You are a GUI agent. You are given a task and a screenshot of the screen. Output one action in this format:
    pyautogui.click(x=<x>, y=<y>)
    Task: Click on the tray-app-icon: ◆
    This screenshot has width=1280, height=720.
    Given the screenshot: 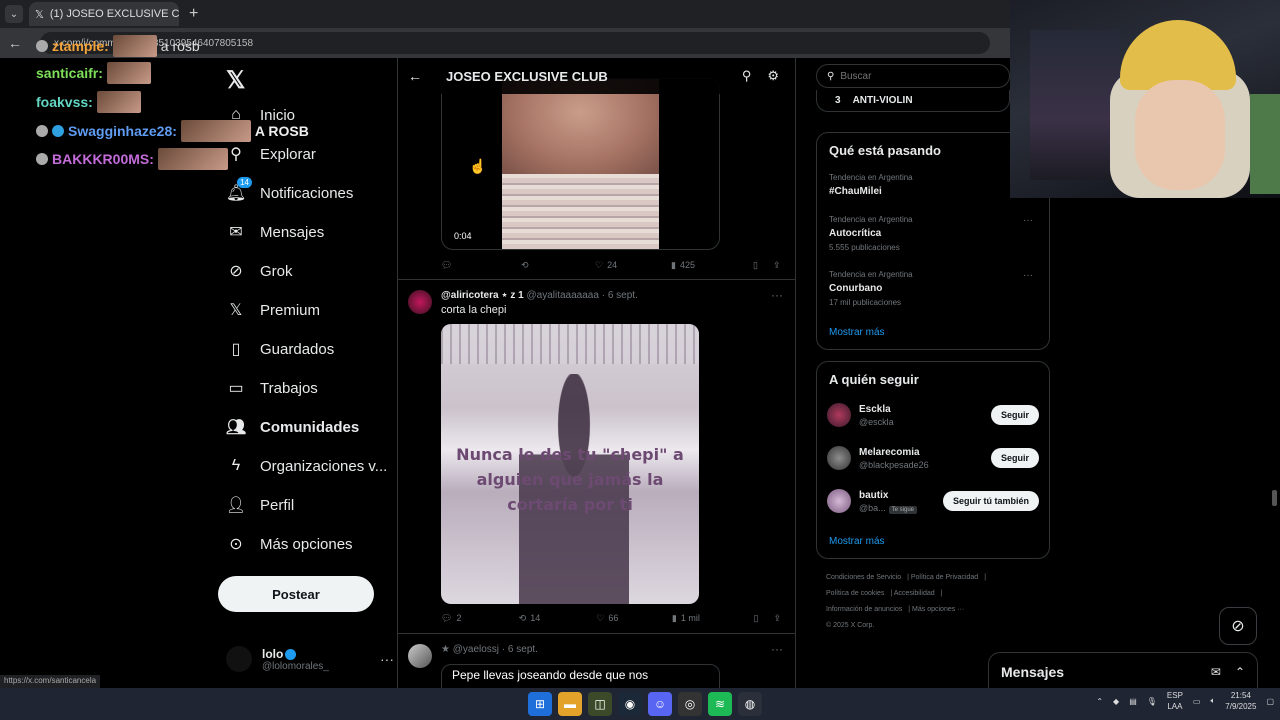 What is the action you would take?
    pyautogui.click(x=1116, y=701)
    